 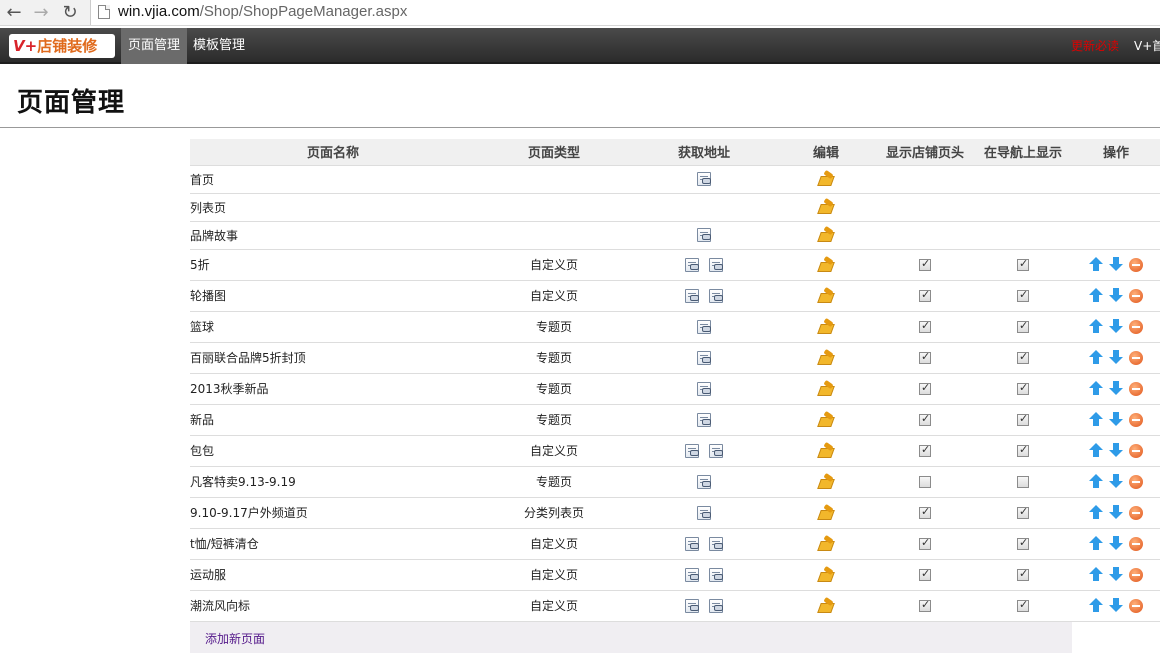 What do you see at coordinates (625, 12) in the screenshot?
I see `address-bar: win.vjia.com/Shop/ShopPageManager.aspx` at bounding box center [625, 12].